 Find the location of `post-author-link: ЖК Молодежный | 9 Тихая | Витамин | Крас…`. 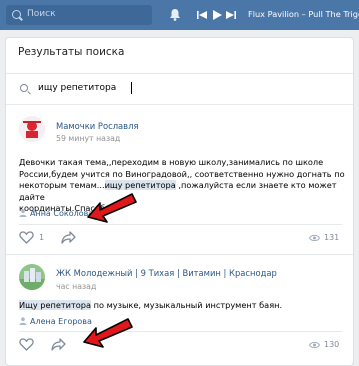

post-author-link: ЖК Молодежный | 9 Тихая | Витамин | Крас… is located at coordinates (166, 273).